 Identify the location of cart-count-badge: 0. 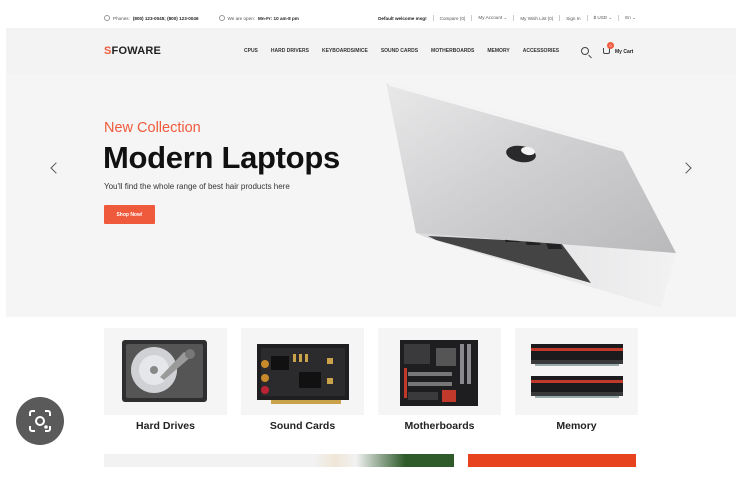
(610, 45).